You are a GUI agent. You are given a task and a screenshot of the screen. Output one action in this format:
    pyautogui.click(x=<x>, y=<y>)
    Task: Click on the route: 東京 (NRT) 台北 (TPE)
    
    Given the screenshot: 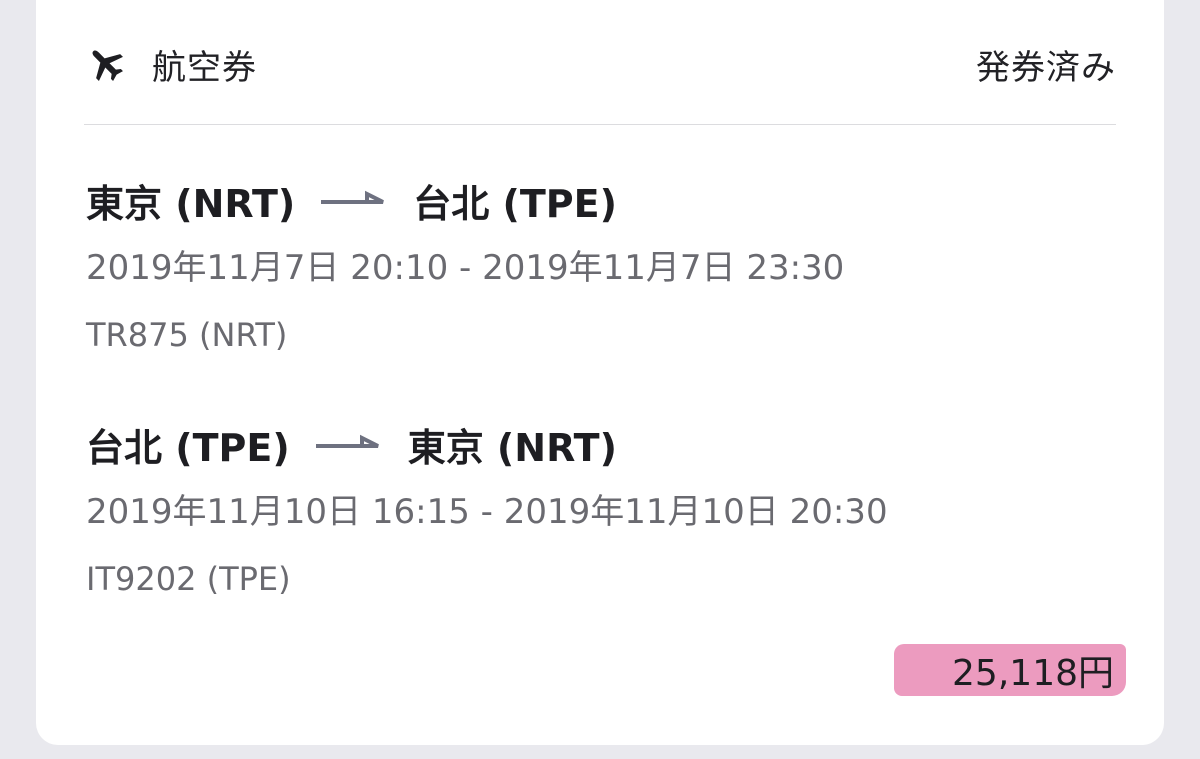 What is the action you would take?
    pyautogui.click(x=601, y=200)
    